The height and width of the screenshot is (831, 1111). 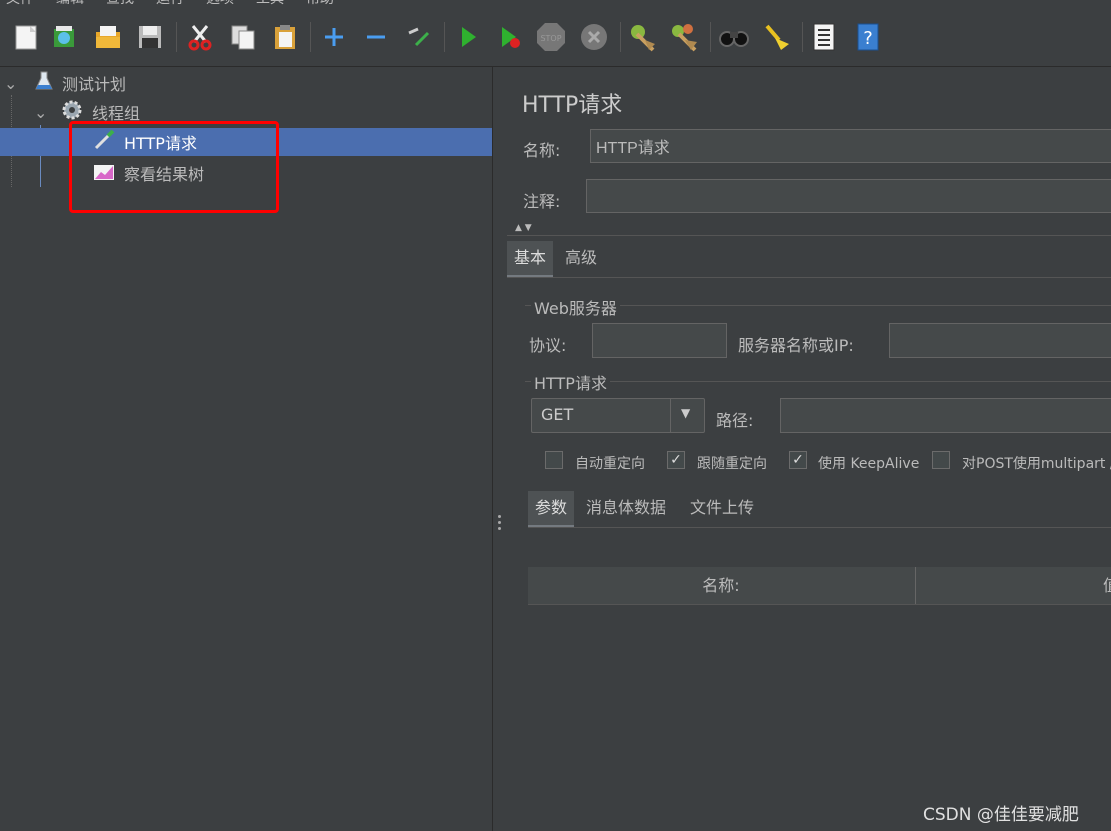 What do you see at coordinates (551, 509) in the screenshot?
I see `tab-params: 参数` at bounding box center [551, 509].